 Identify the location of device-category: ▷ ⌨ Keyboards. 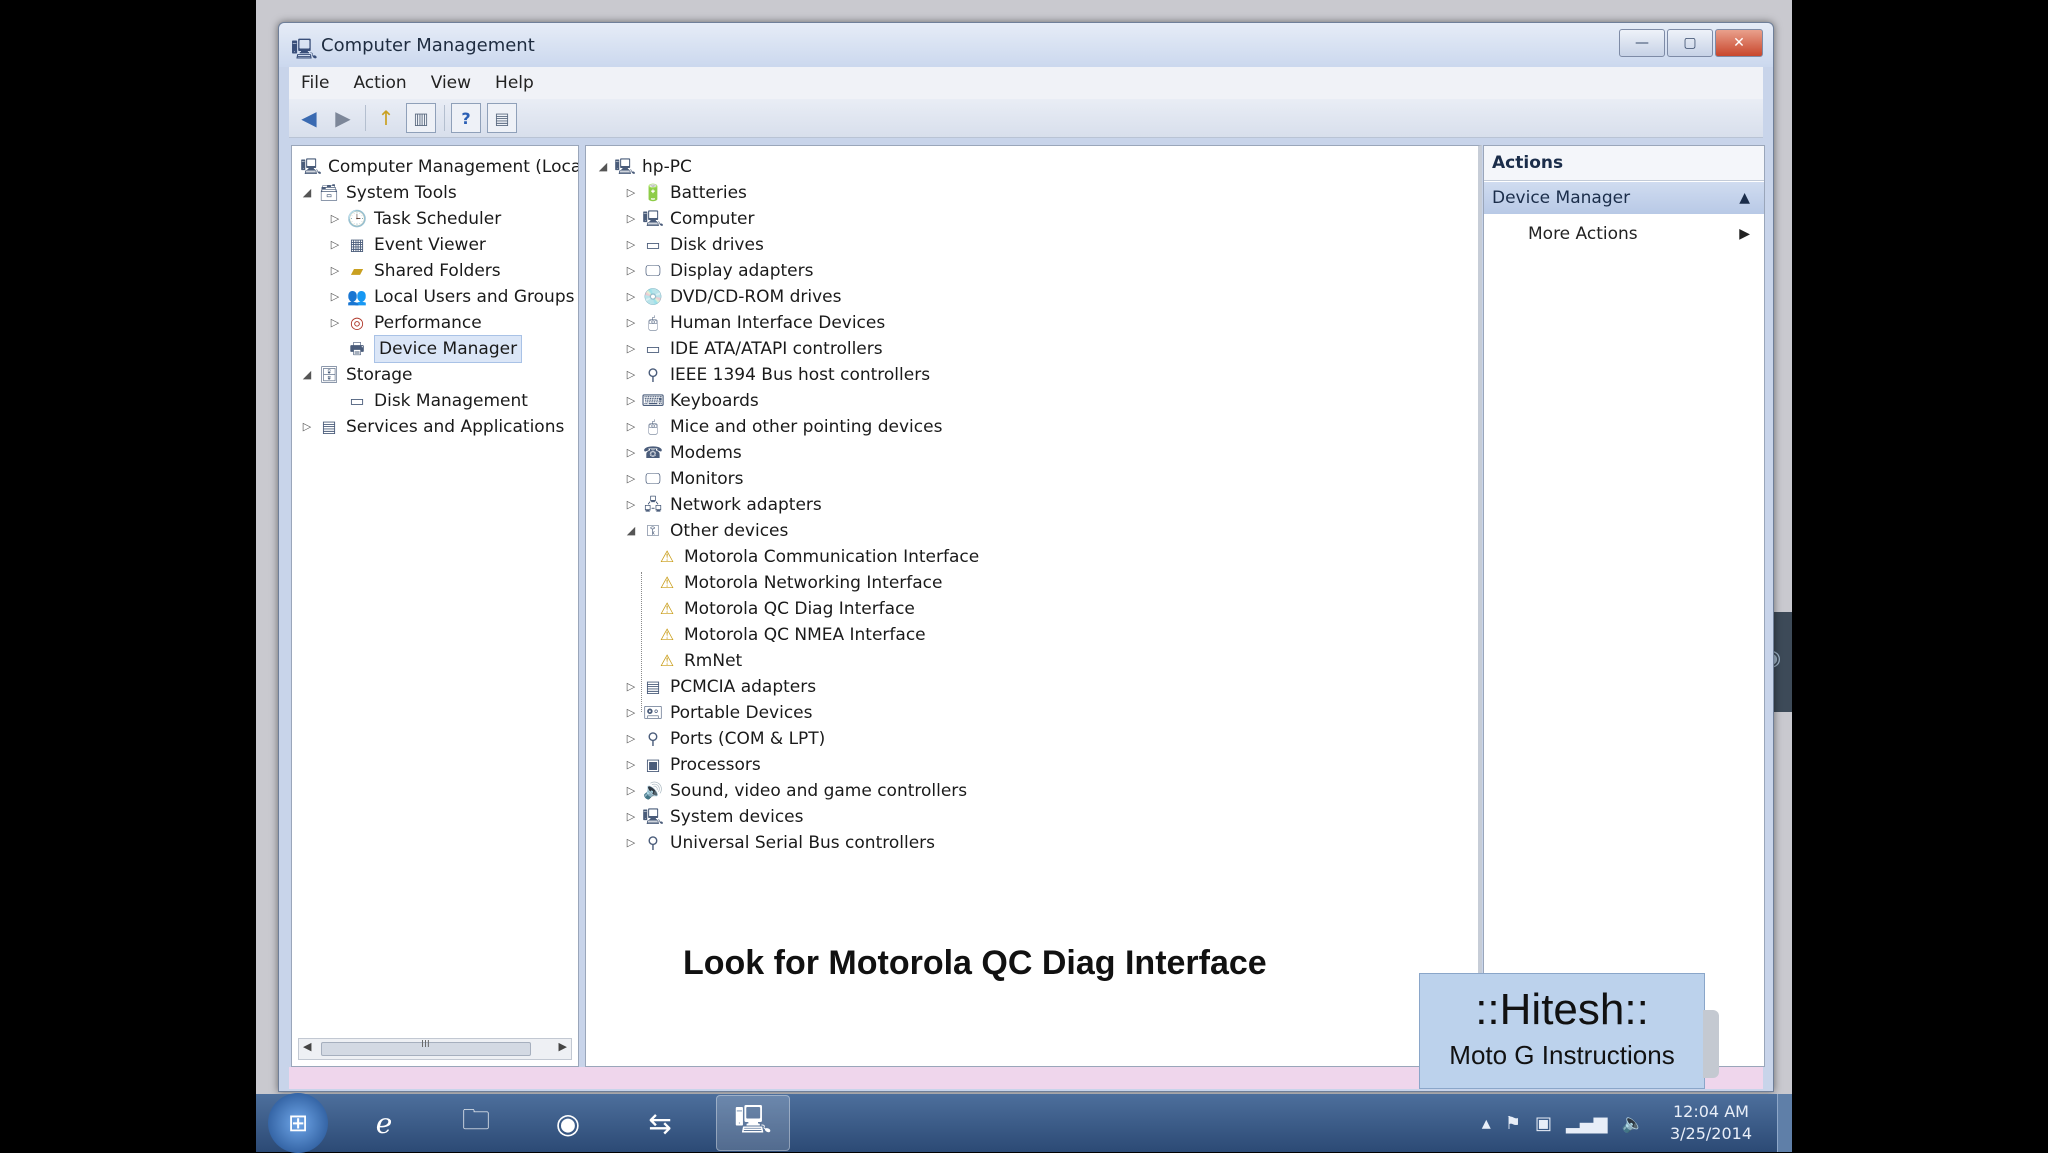
(691, 401).